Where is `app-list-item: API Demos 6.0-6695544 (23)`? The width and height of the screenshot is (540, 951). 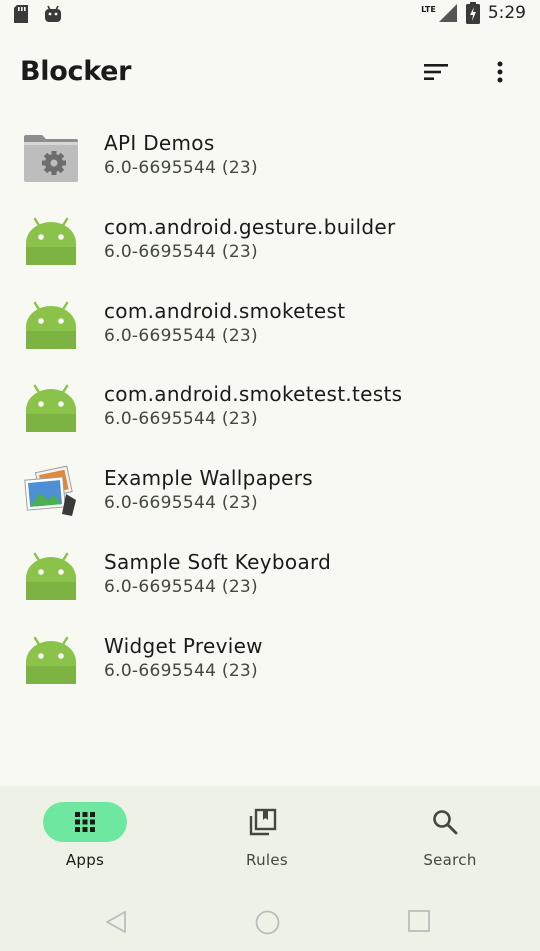 app-list-item: API Demos 6.0-6695544 (23) is located at coordinates (270, 162).